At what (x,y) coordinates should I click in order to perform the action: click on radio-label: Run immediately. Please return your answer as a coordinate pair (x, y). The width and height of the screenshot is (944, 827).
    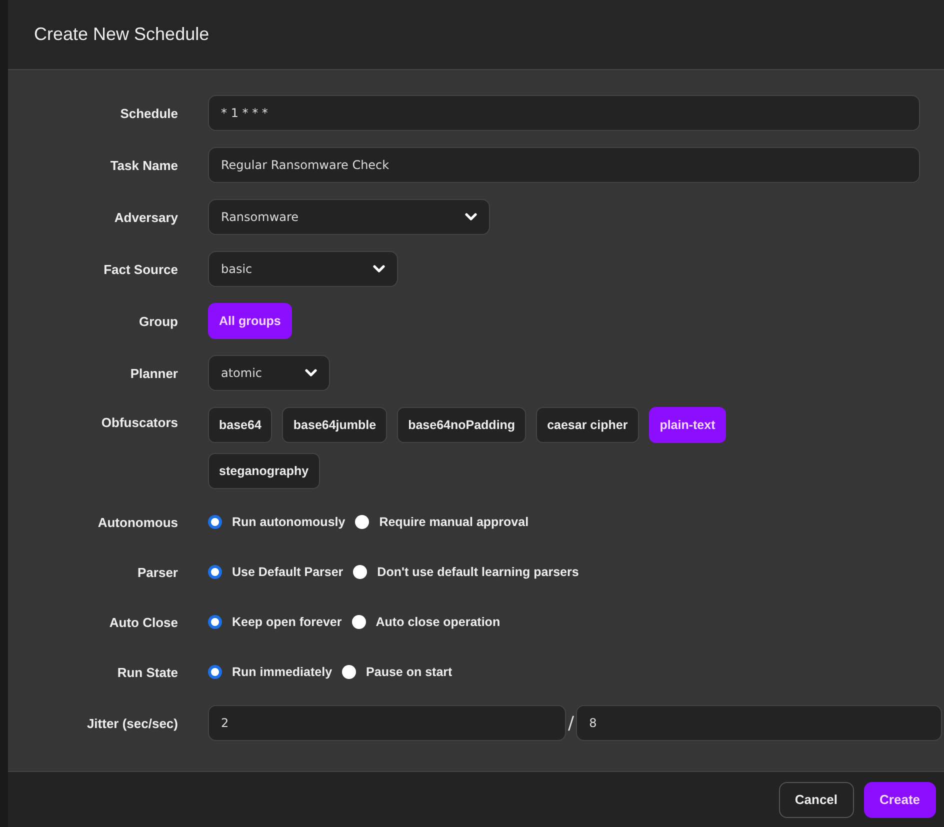
    Looking at the image, I should click on (282, 672).